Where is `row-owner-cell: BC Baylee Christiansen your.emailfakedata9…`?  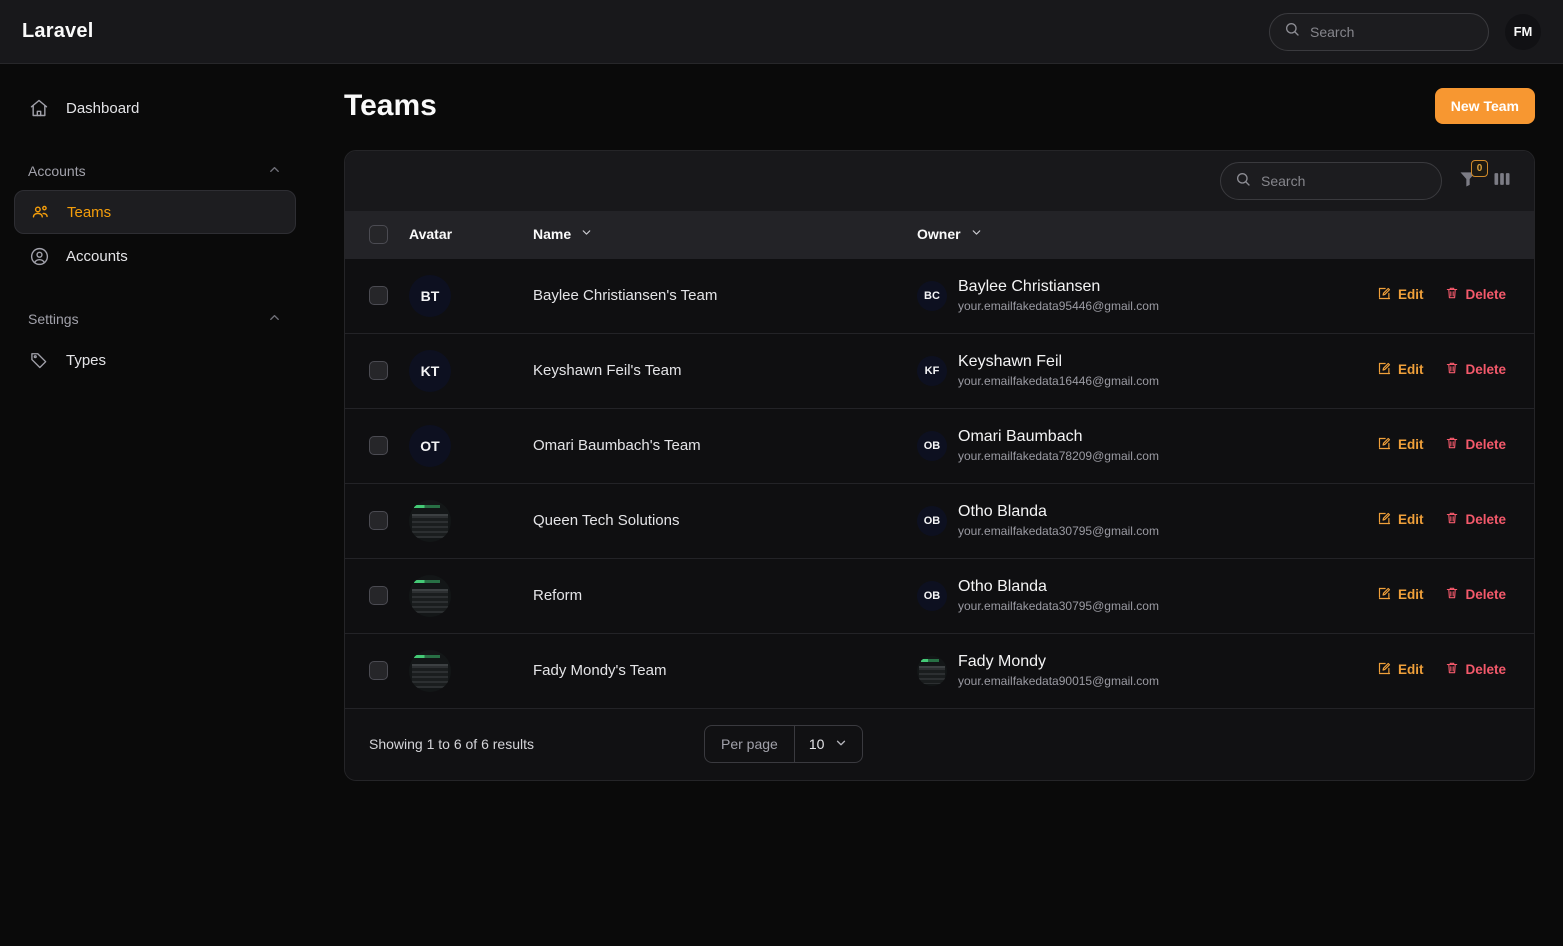 row-owner-cell: BC Baylee Christiansen your.emailfakedata9… is located at coordinates (1130, 295).